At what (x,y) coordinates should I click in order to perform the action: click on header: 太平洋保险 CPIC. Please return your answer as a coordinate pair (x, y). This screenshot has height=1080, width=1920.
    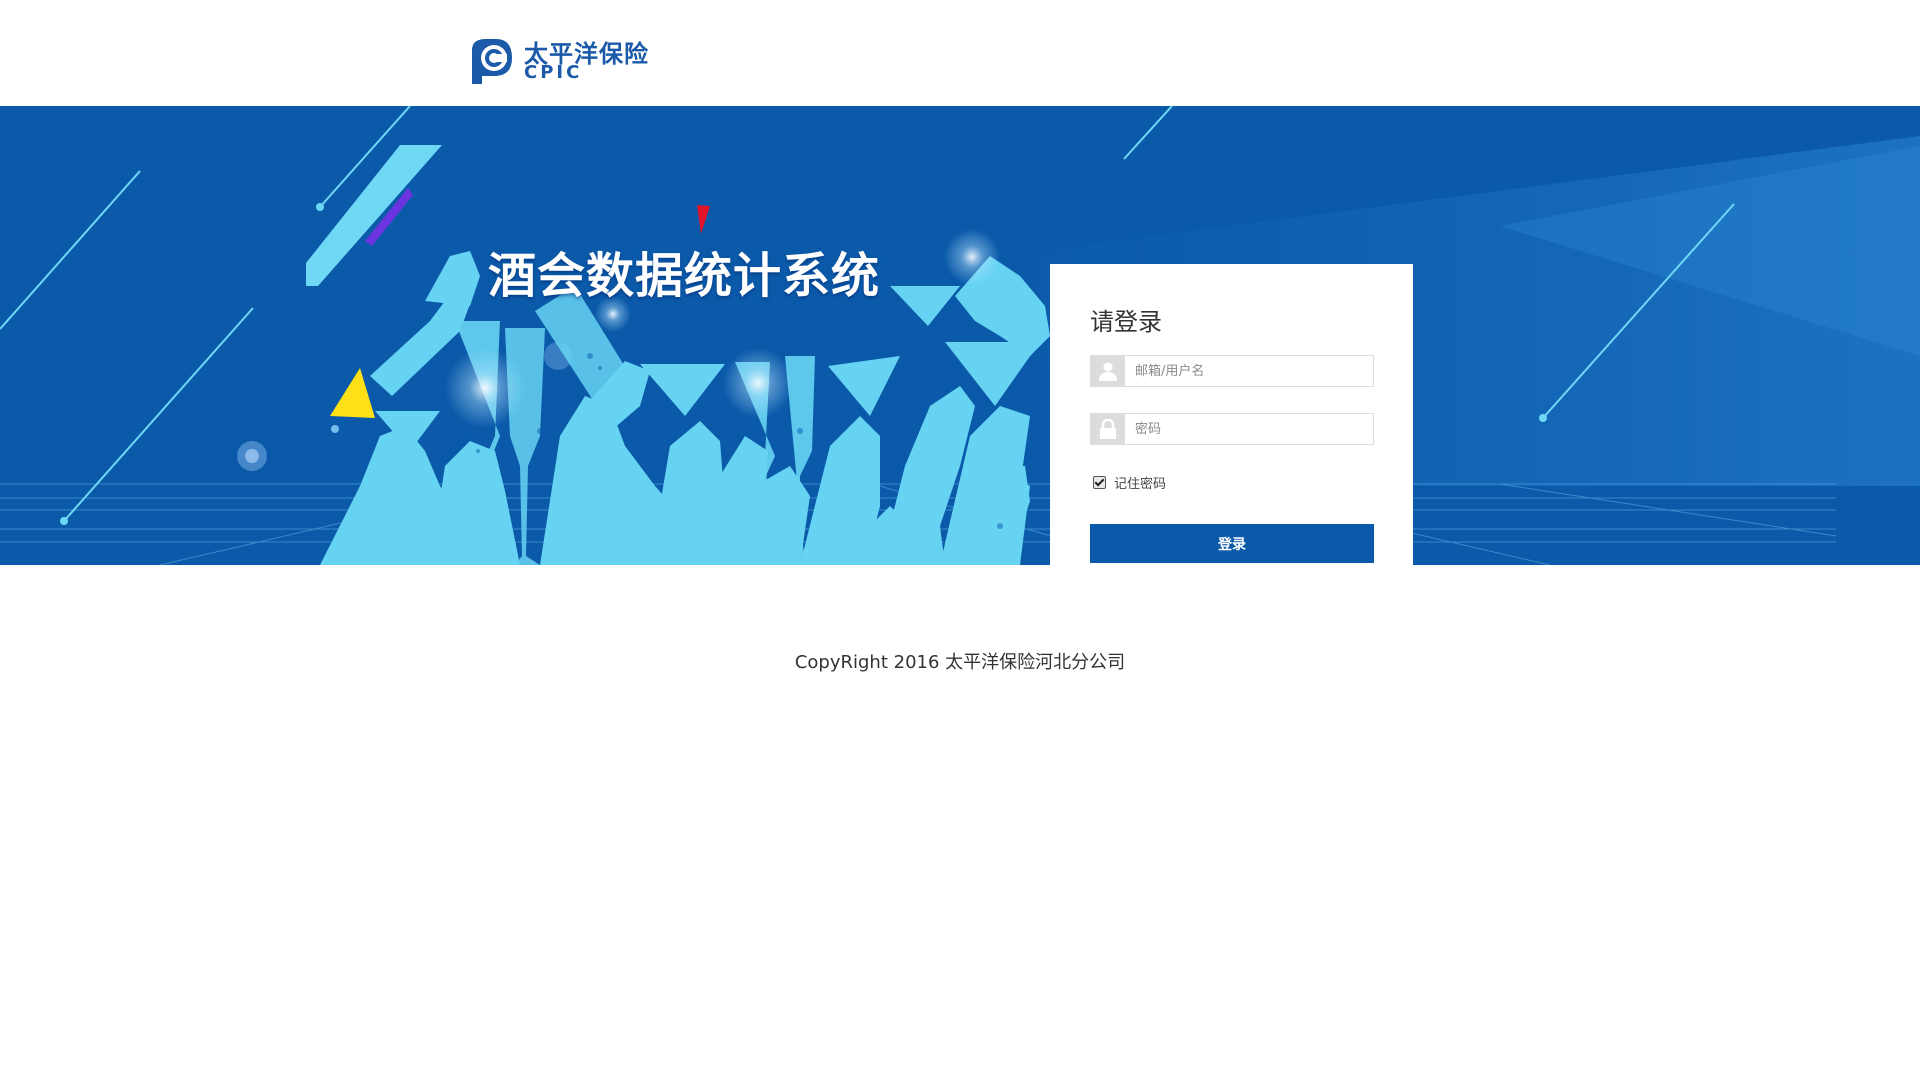
    Looking at the image, I should click on (960, 53).